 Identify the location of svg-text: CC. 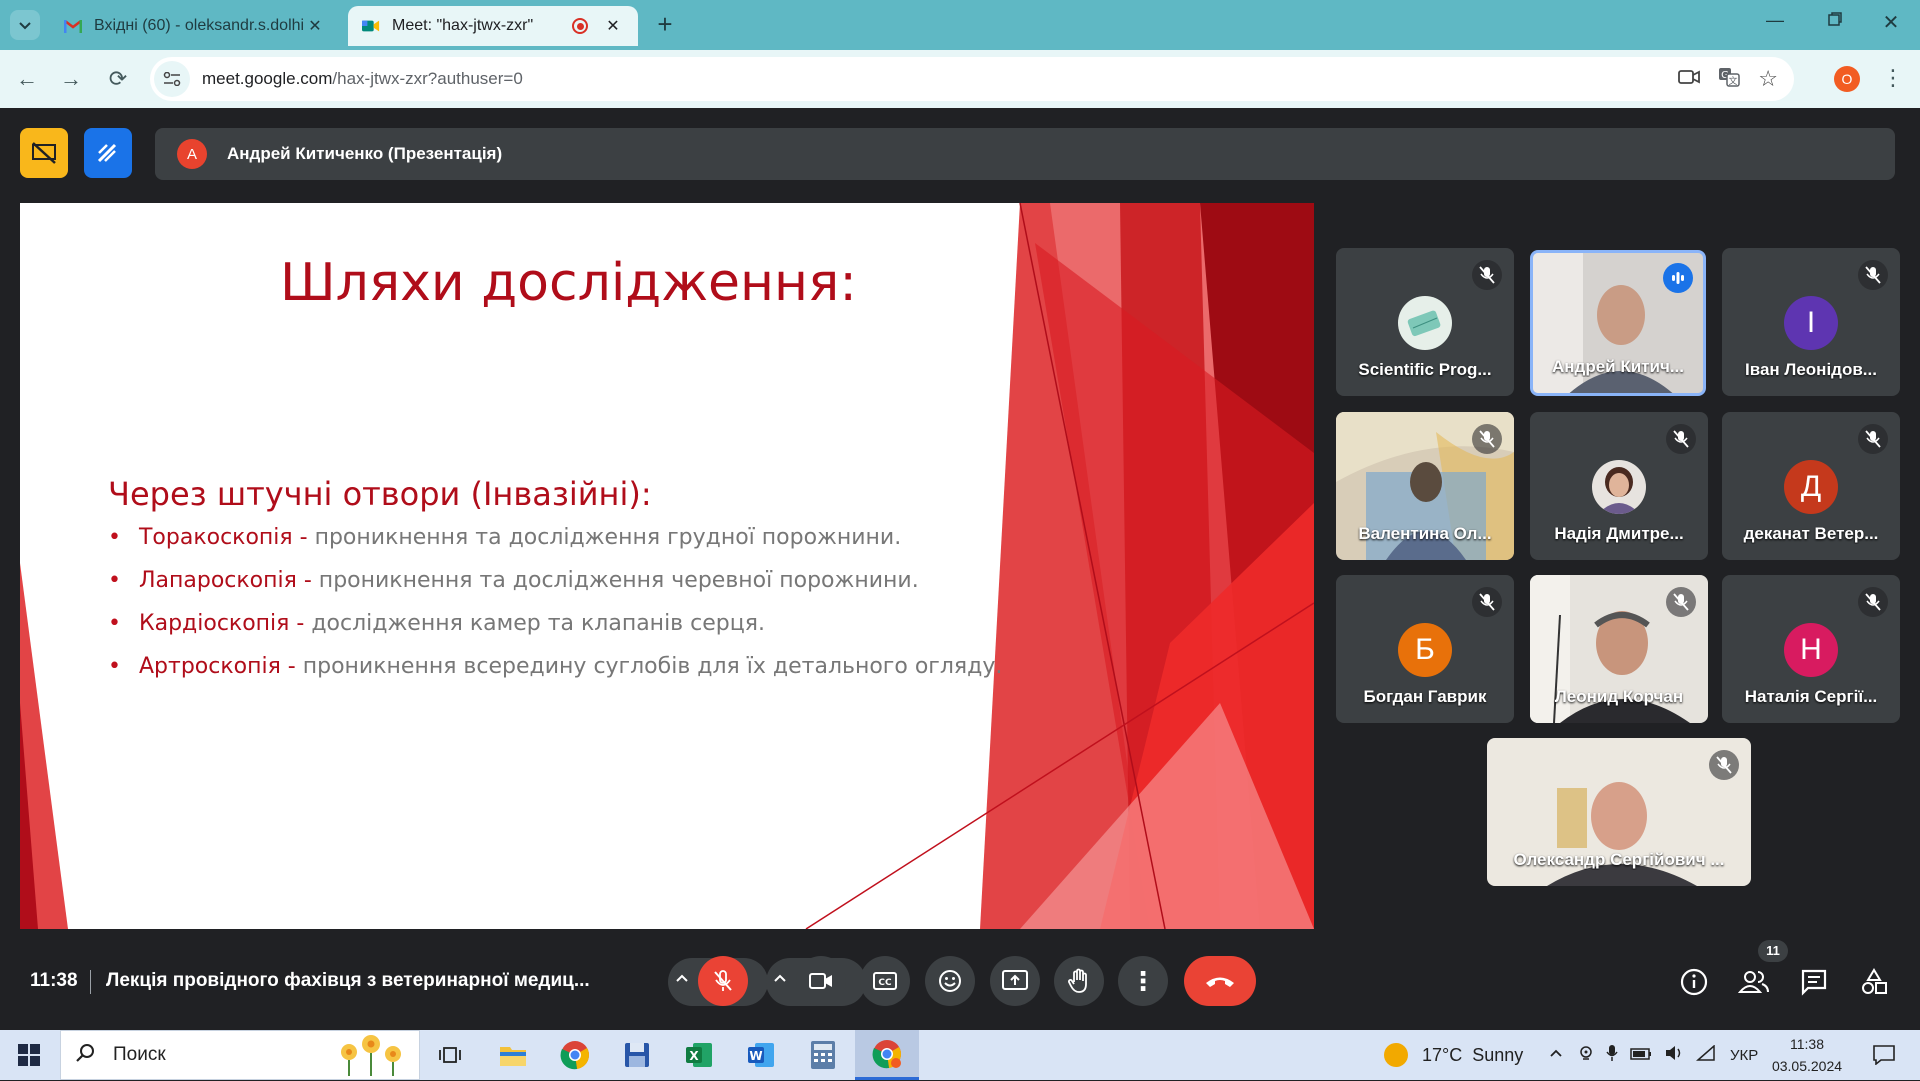
(885, 983).